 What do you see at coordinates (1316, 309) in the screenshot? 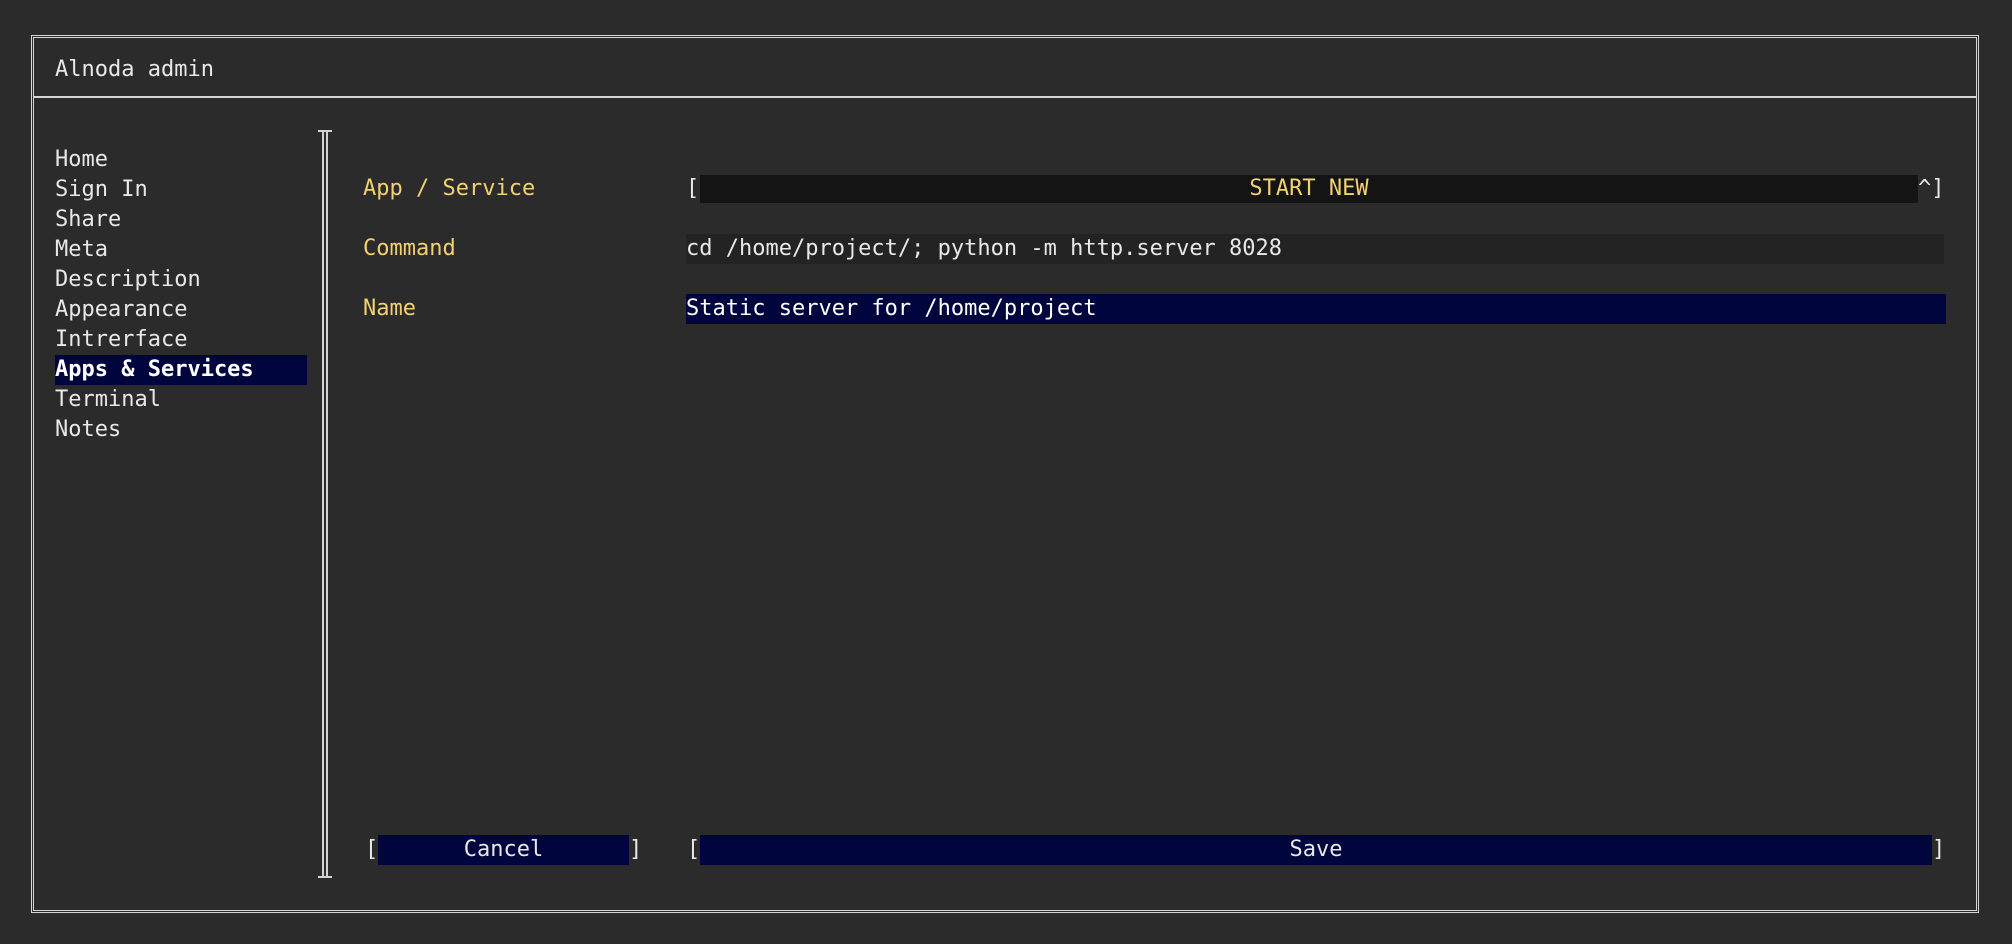
I see `name-input: Static server for /home/project` at bounding box center [1316, 309].